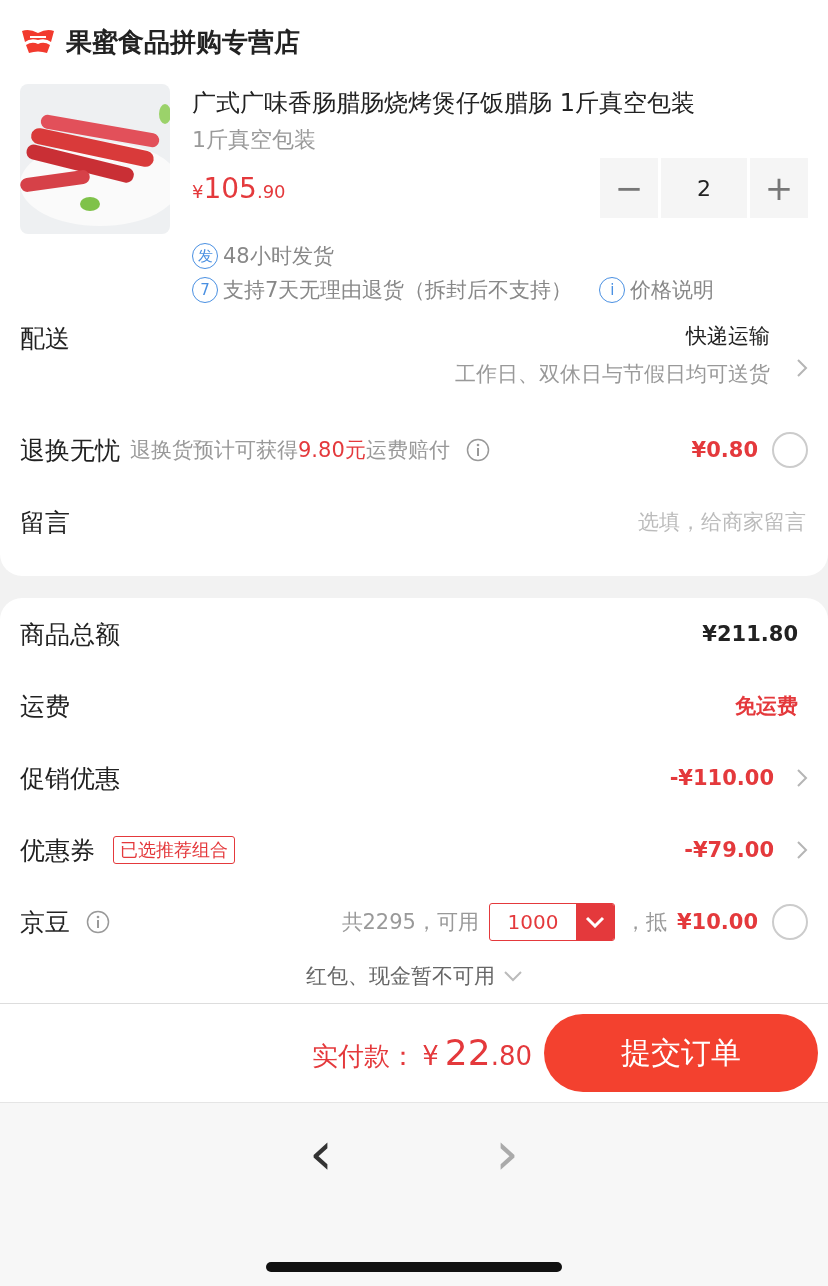  What do you see at coordinates (779, 188) in the screenshot?
I see `increase-button: +` at bounding box center [779, 188].